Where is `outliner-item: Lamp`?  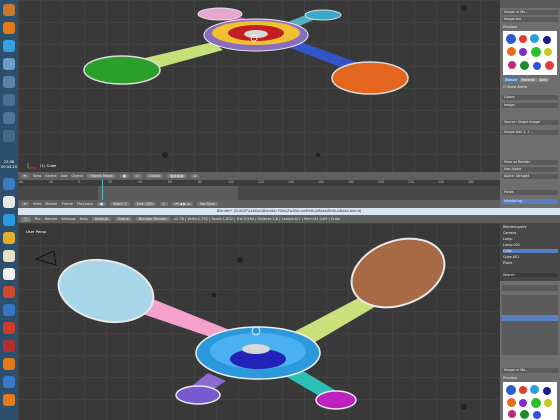
outliner-item: Lamp is located at coordinates (530, 239).